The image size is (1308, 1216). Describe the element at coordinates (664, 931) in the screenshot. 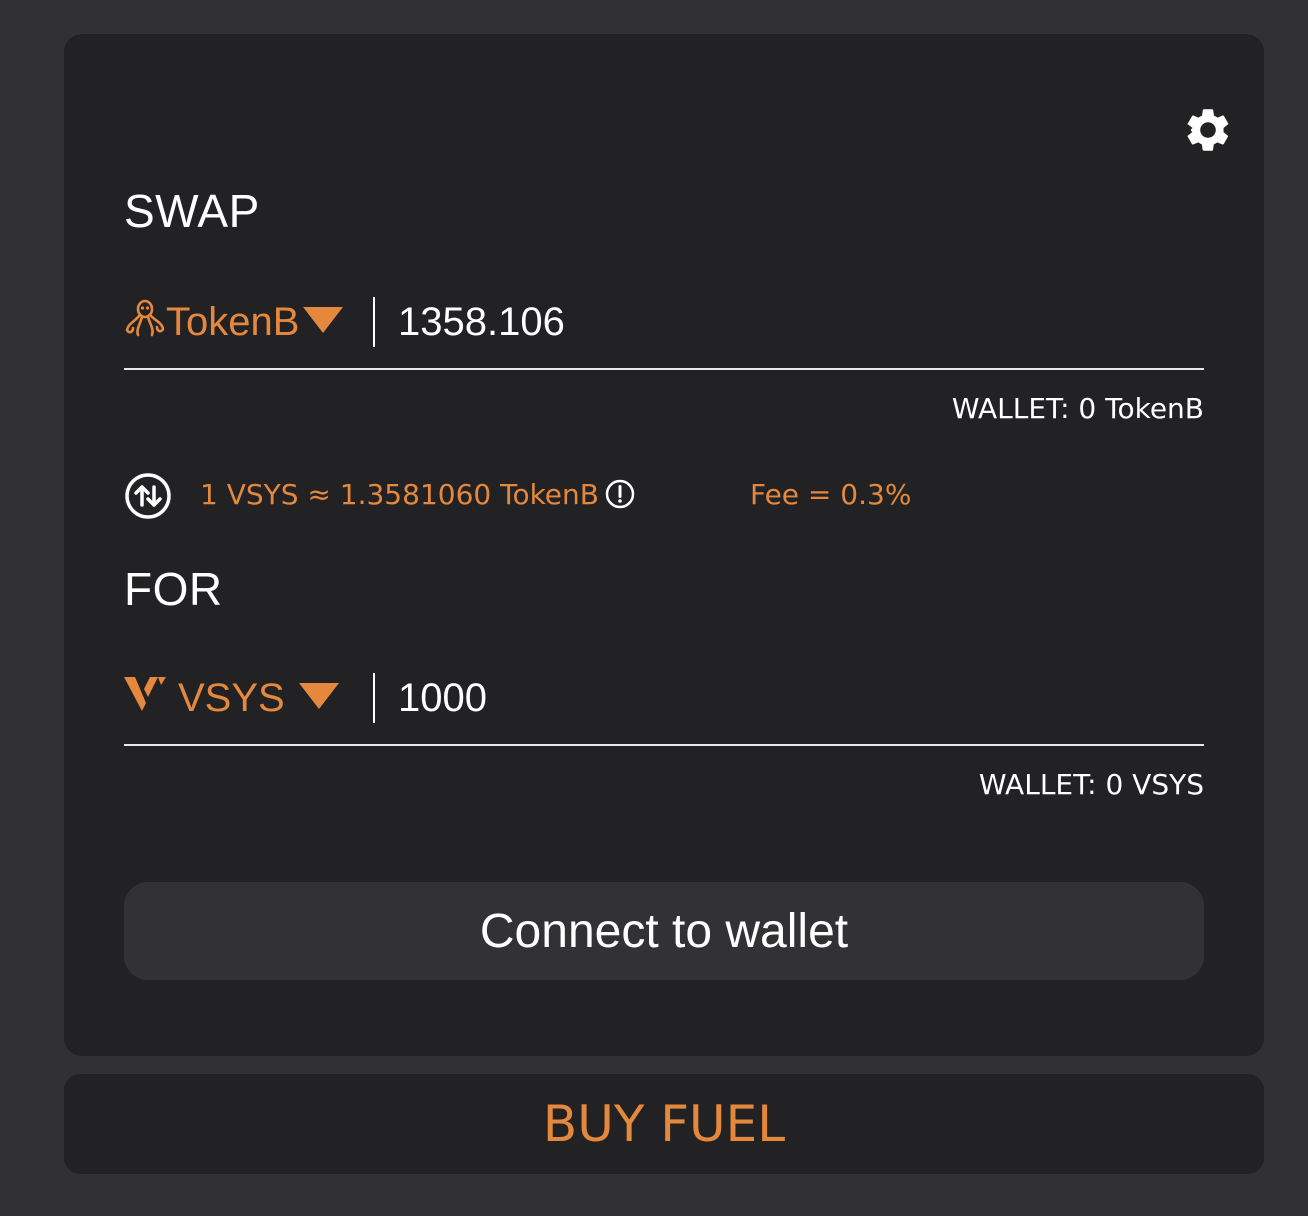

I see `connect-wallet-button: Connect to wallet` at that location.